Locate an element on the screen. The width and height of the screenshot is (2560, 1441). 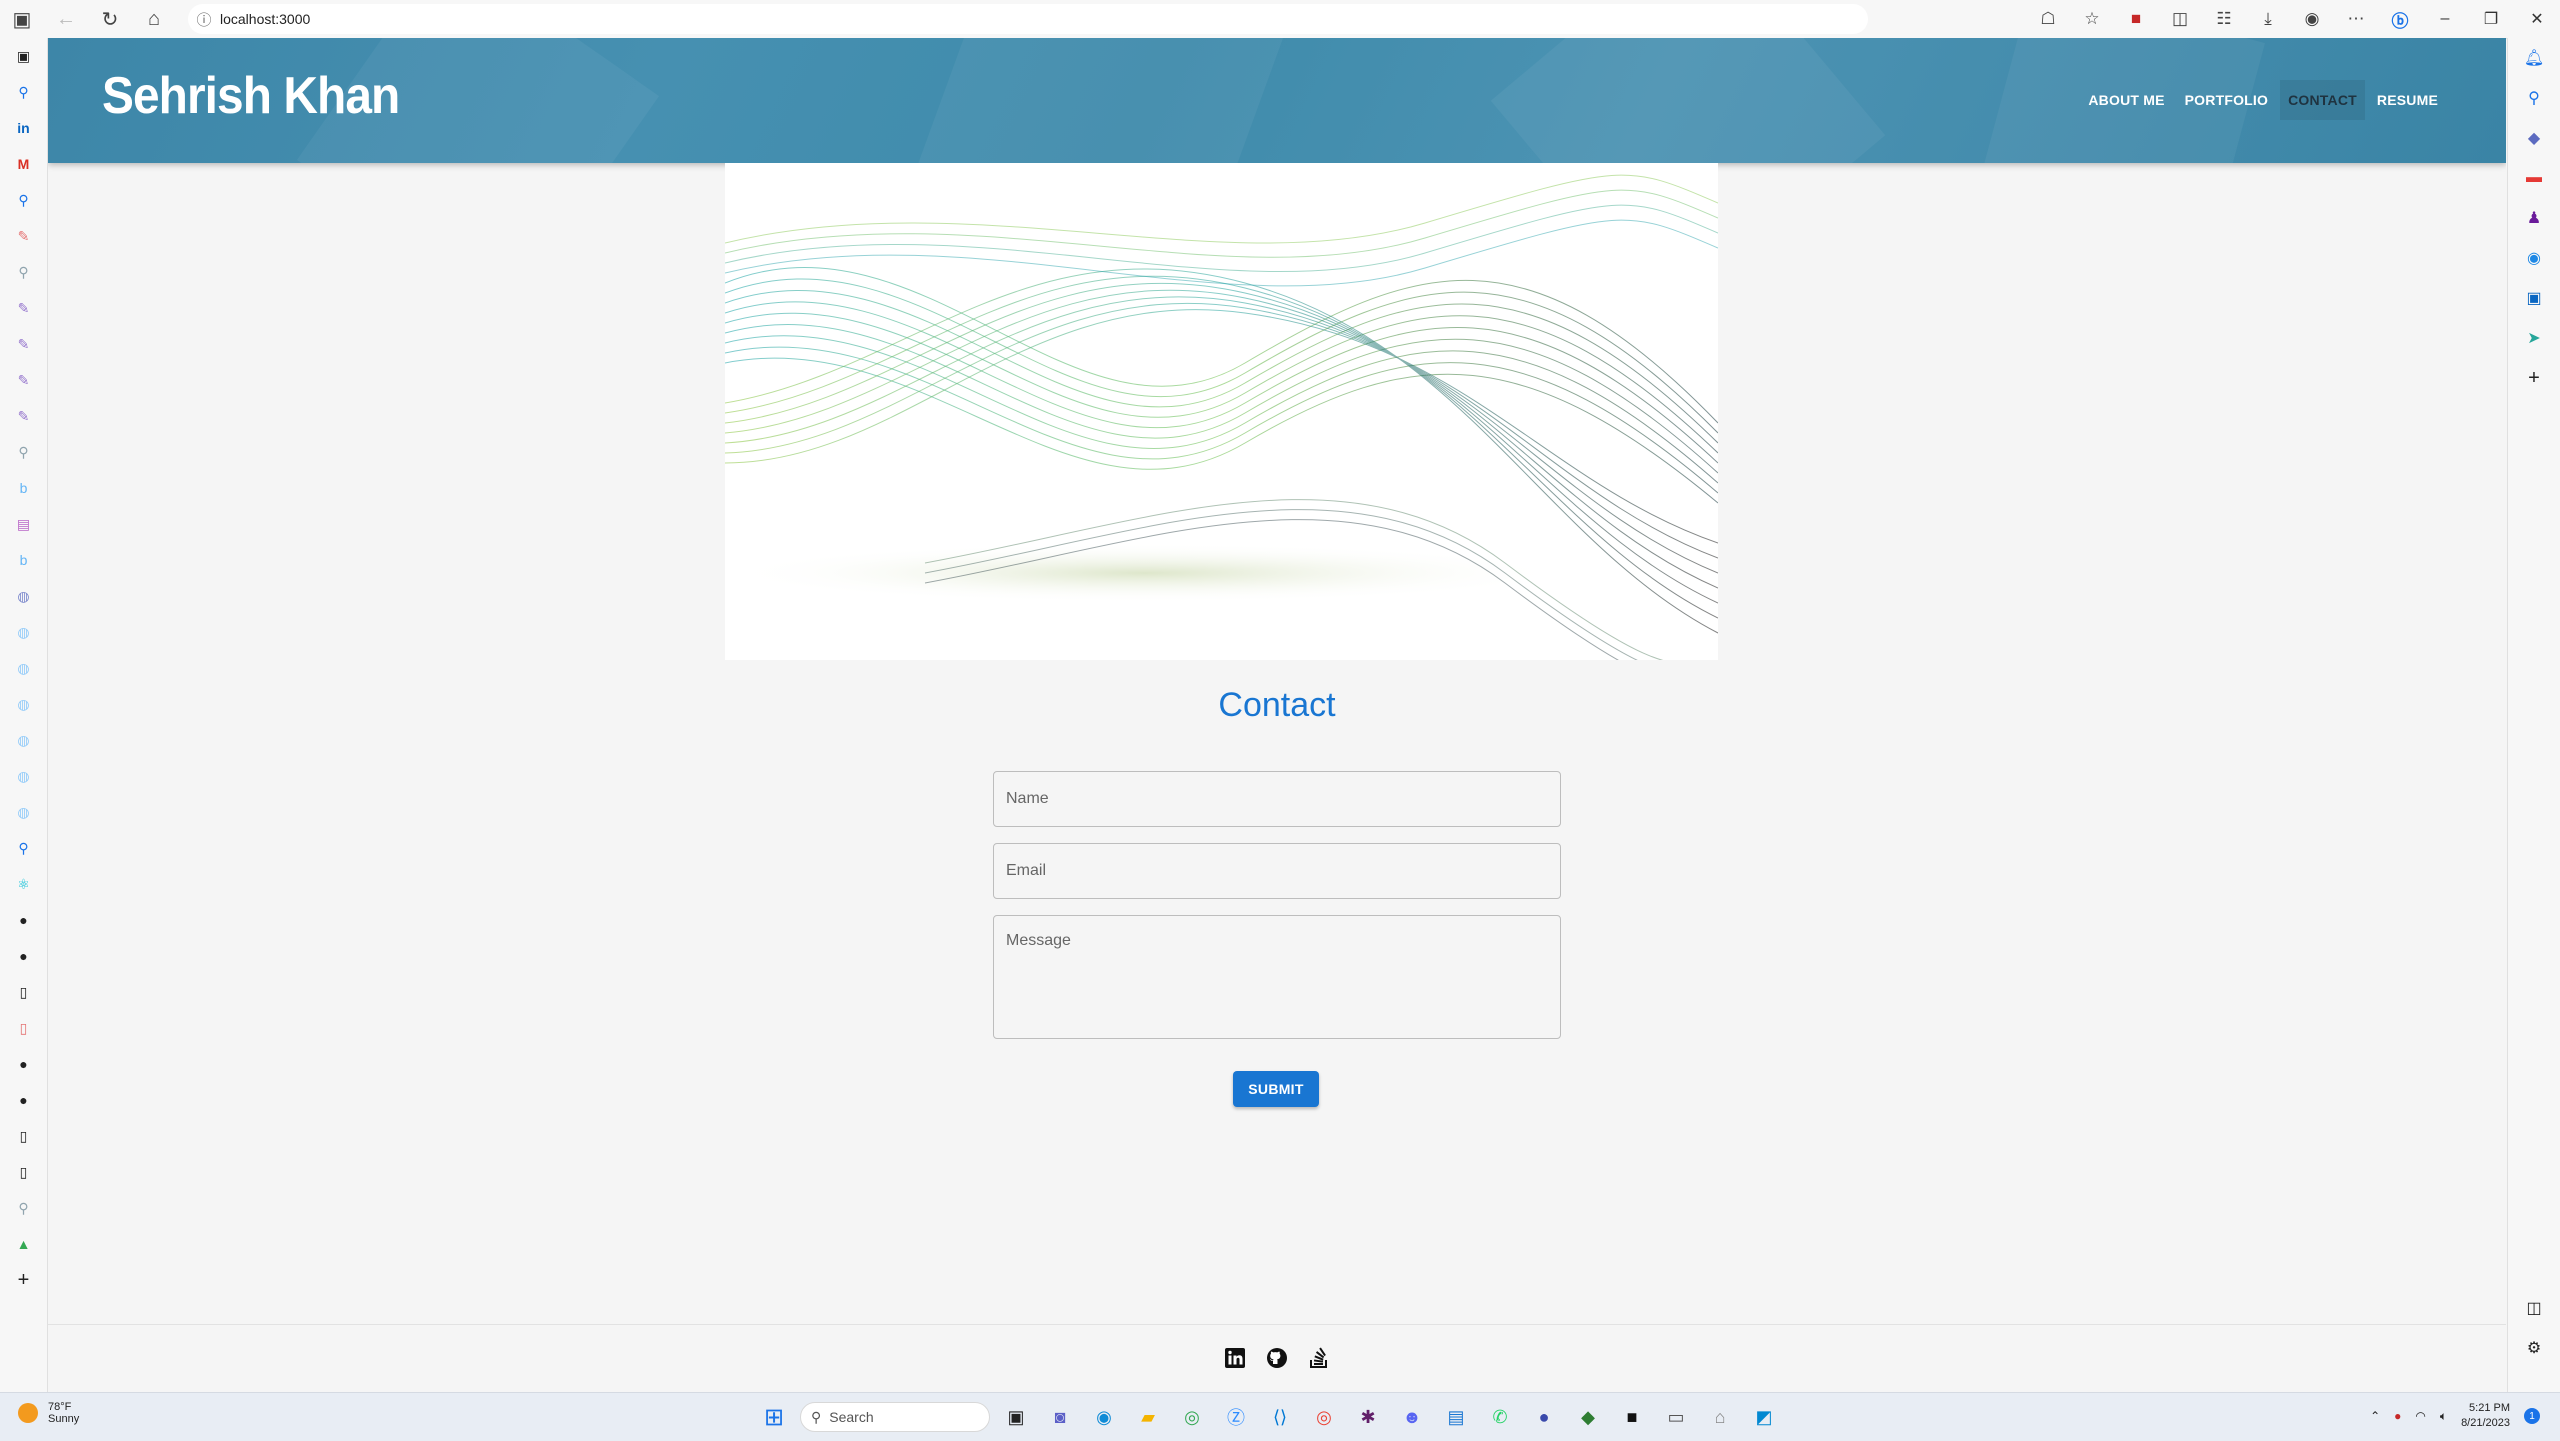
read-aloud-icon: ☖ is located at coordinates (2048, 19).